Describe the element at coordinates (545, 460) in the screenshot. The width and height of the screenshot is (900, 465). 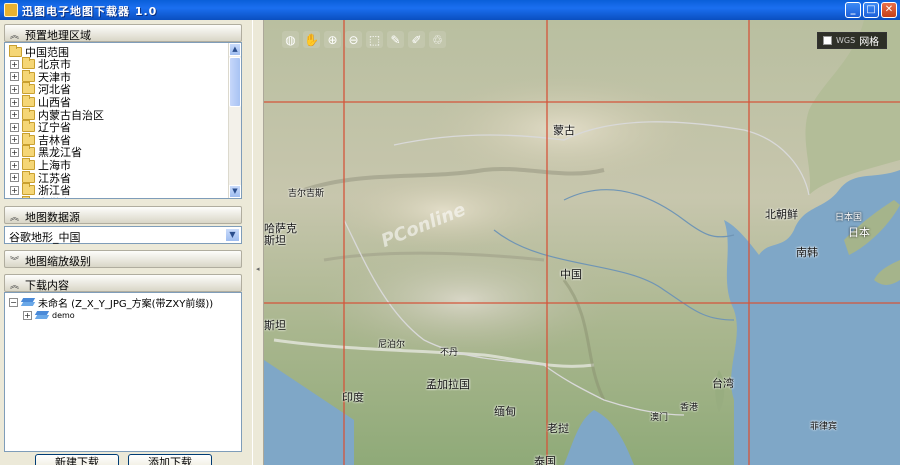
I see `label-thailand: 泰国` at that location.